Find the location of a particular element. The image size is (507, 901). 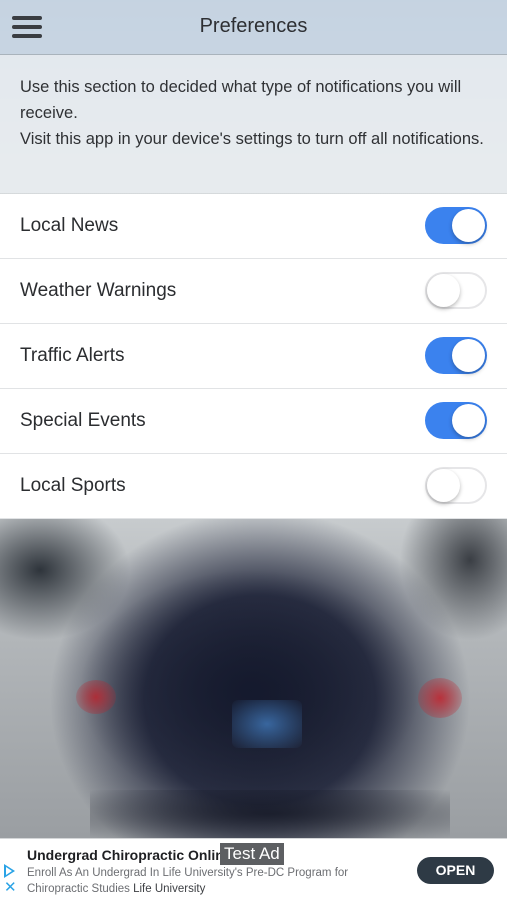

page-title: Preferences is located at coordinates (253, 26).